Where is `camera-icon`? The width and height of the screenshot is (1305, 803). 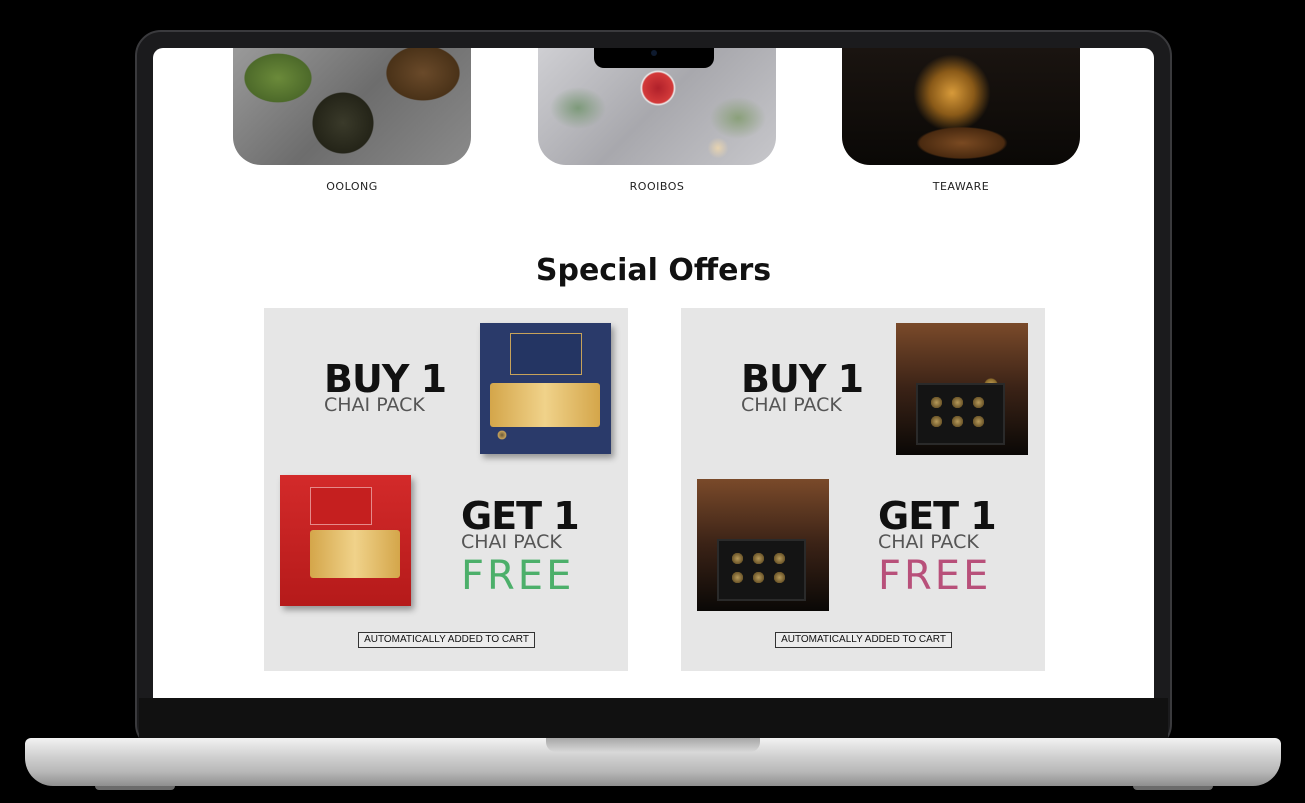
camera-icon is located at coordinates (654, 53).